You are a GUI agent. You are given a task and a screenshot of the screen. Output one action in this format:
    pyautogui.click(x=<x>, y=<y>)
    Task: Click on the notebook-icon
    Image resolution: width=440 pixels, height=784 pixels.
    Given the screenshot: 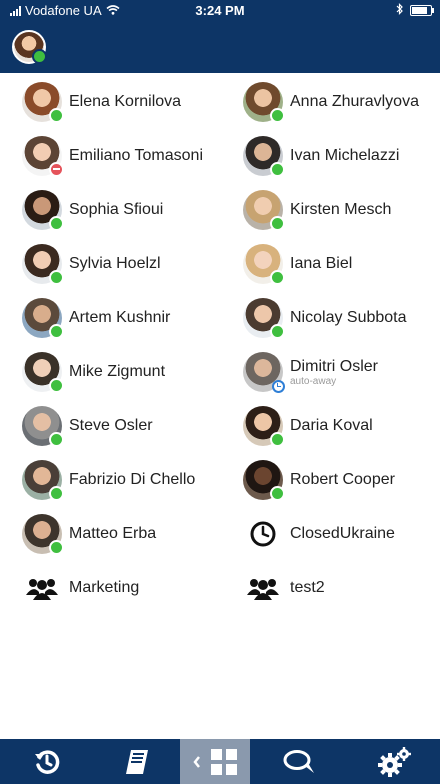 What is the action you would take?
    pyautogui.click(x=137, y=761)
    